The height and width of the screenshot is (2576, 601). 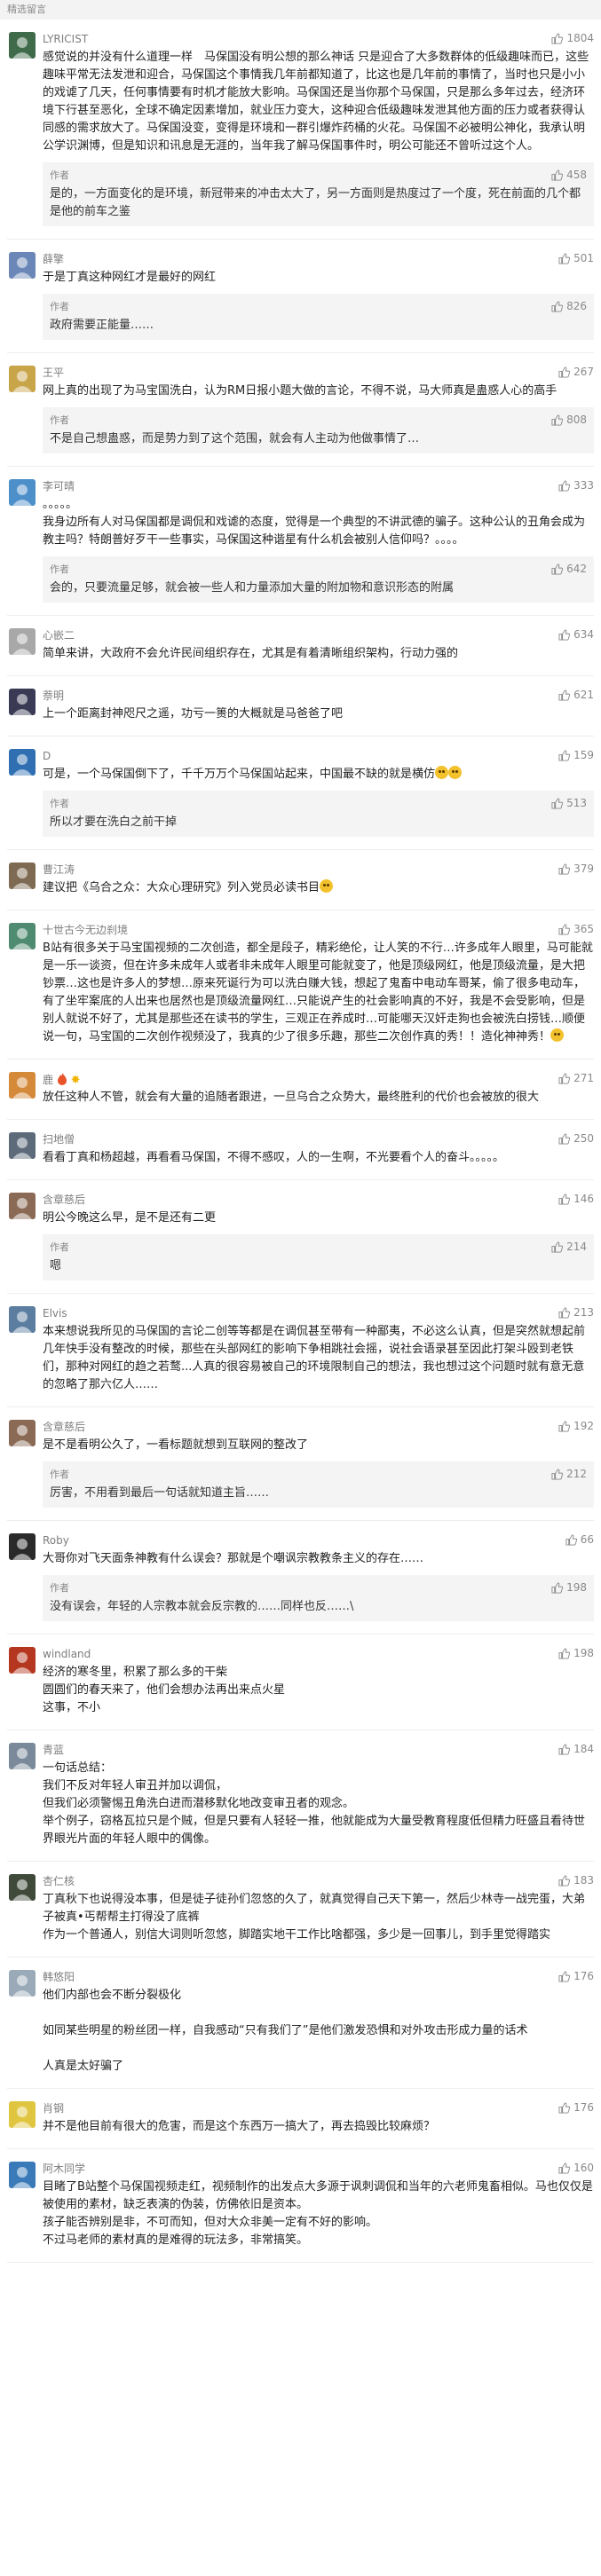 I want to click on like-button: 184, so click(x=576, y=1749).